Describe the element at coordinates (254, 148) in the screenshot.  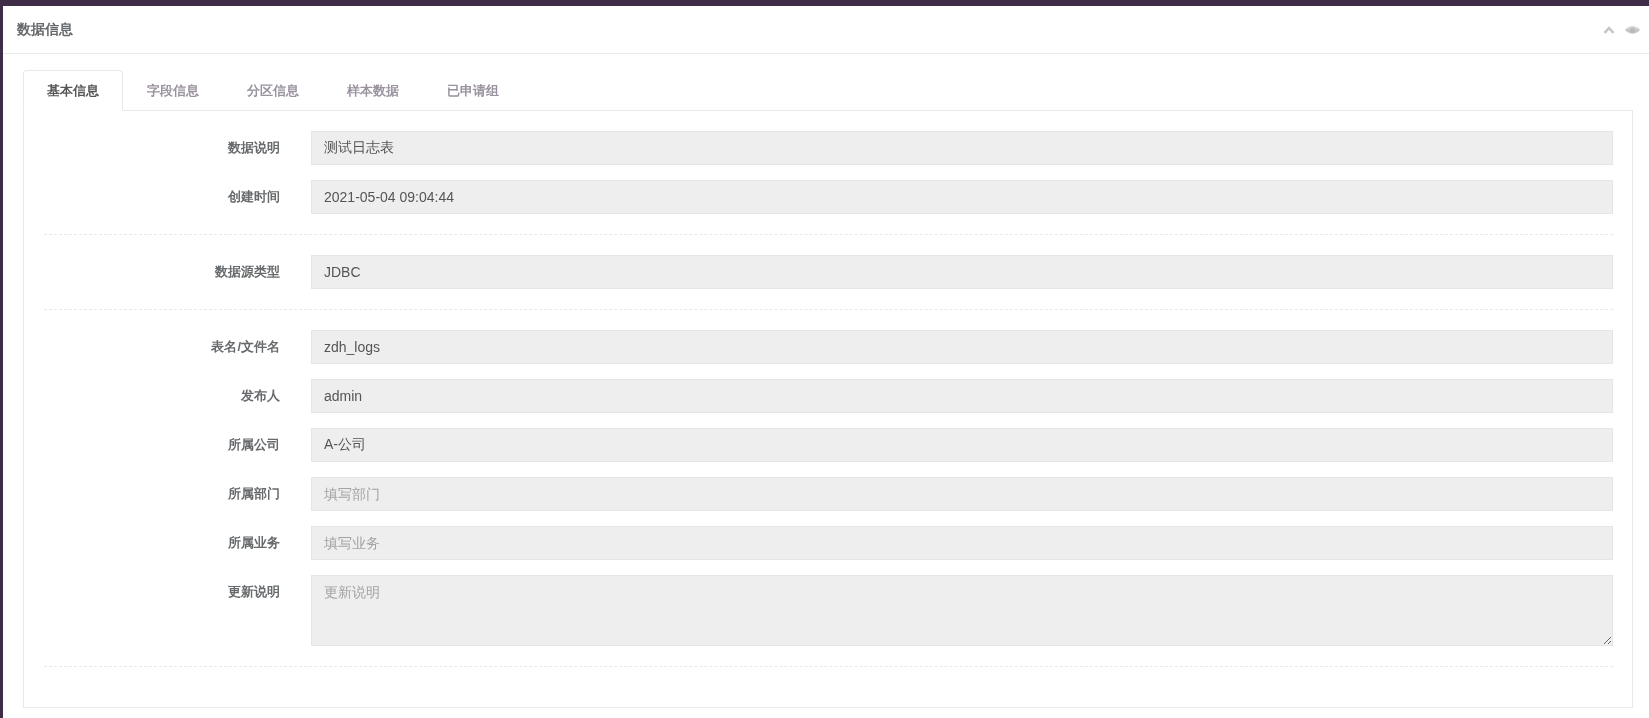
I see `field-label: 数据说明` at that location.